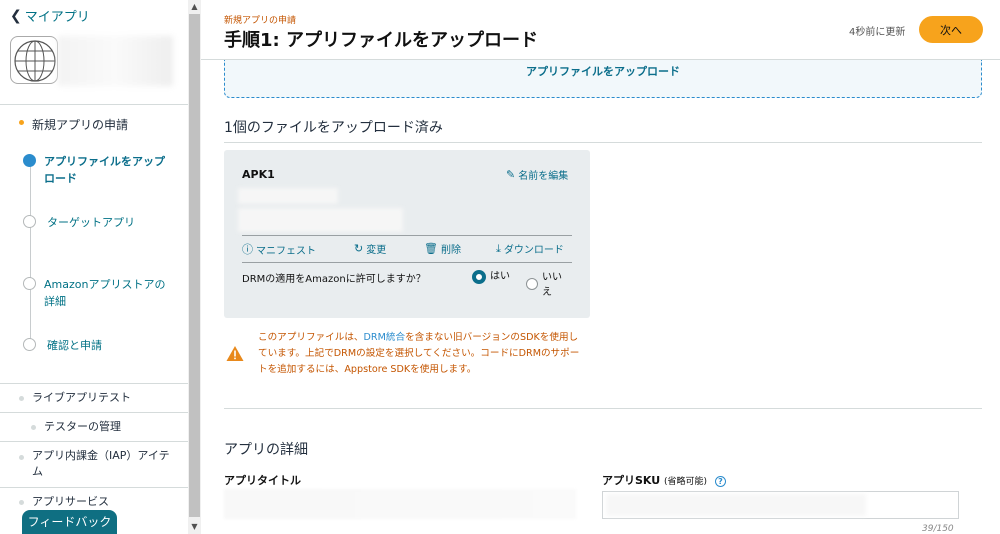  I want to click on sidebar-item-live-app-testing: ライブアプリテスト, so click(81, 398).